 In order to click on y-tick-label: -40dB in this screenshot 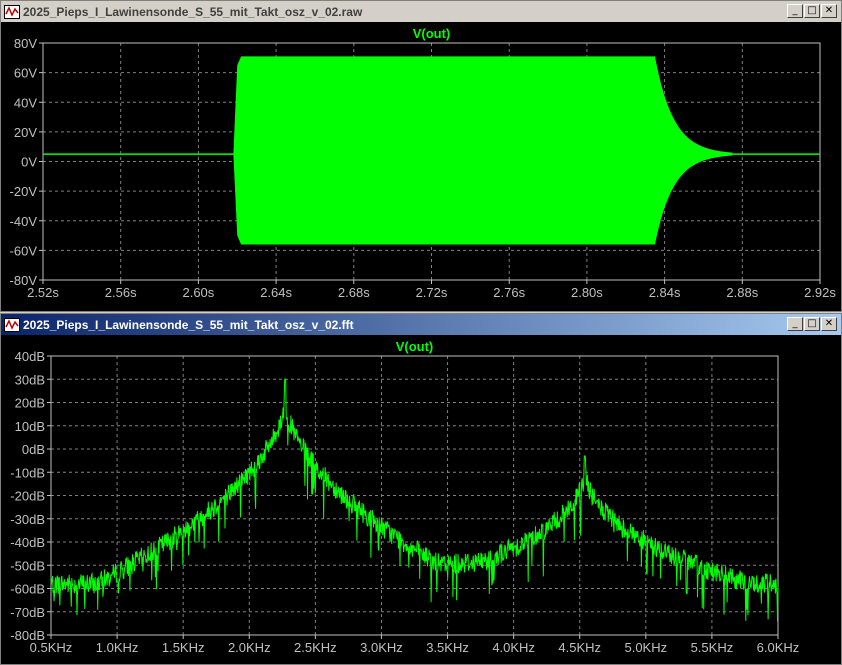, I will do `click(27, 542)`.